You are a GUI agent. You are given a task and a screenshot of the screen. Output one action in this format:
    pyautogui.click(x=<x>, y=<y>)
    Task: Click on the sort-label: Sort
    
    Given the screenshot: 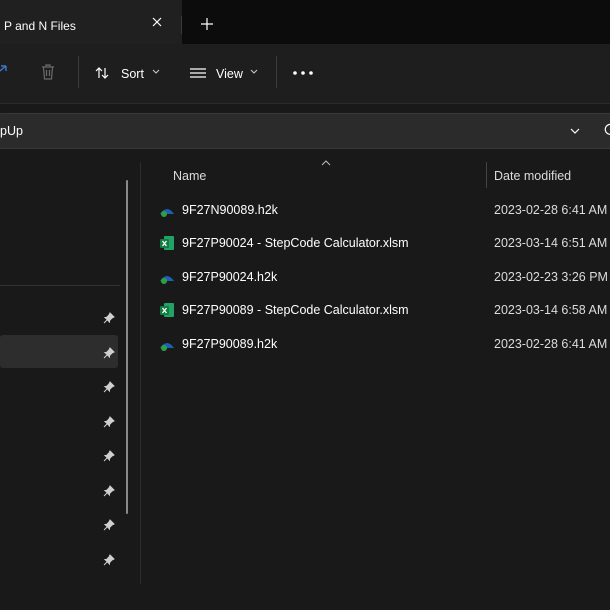 What is the action you would take?
    pyautogui.click(x=132, y=74)
    